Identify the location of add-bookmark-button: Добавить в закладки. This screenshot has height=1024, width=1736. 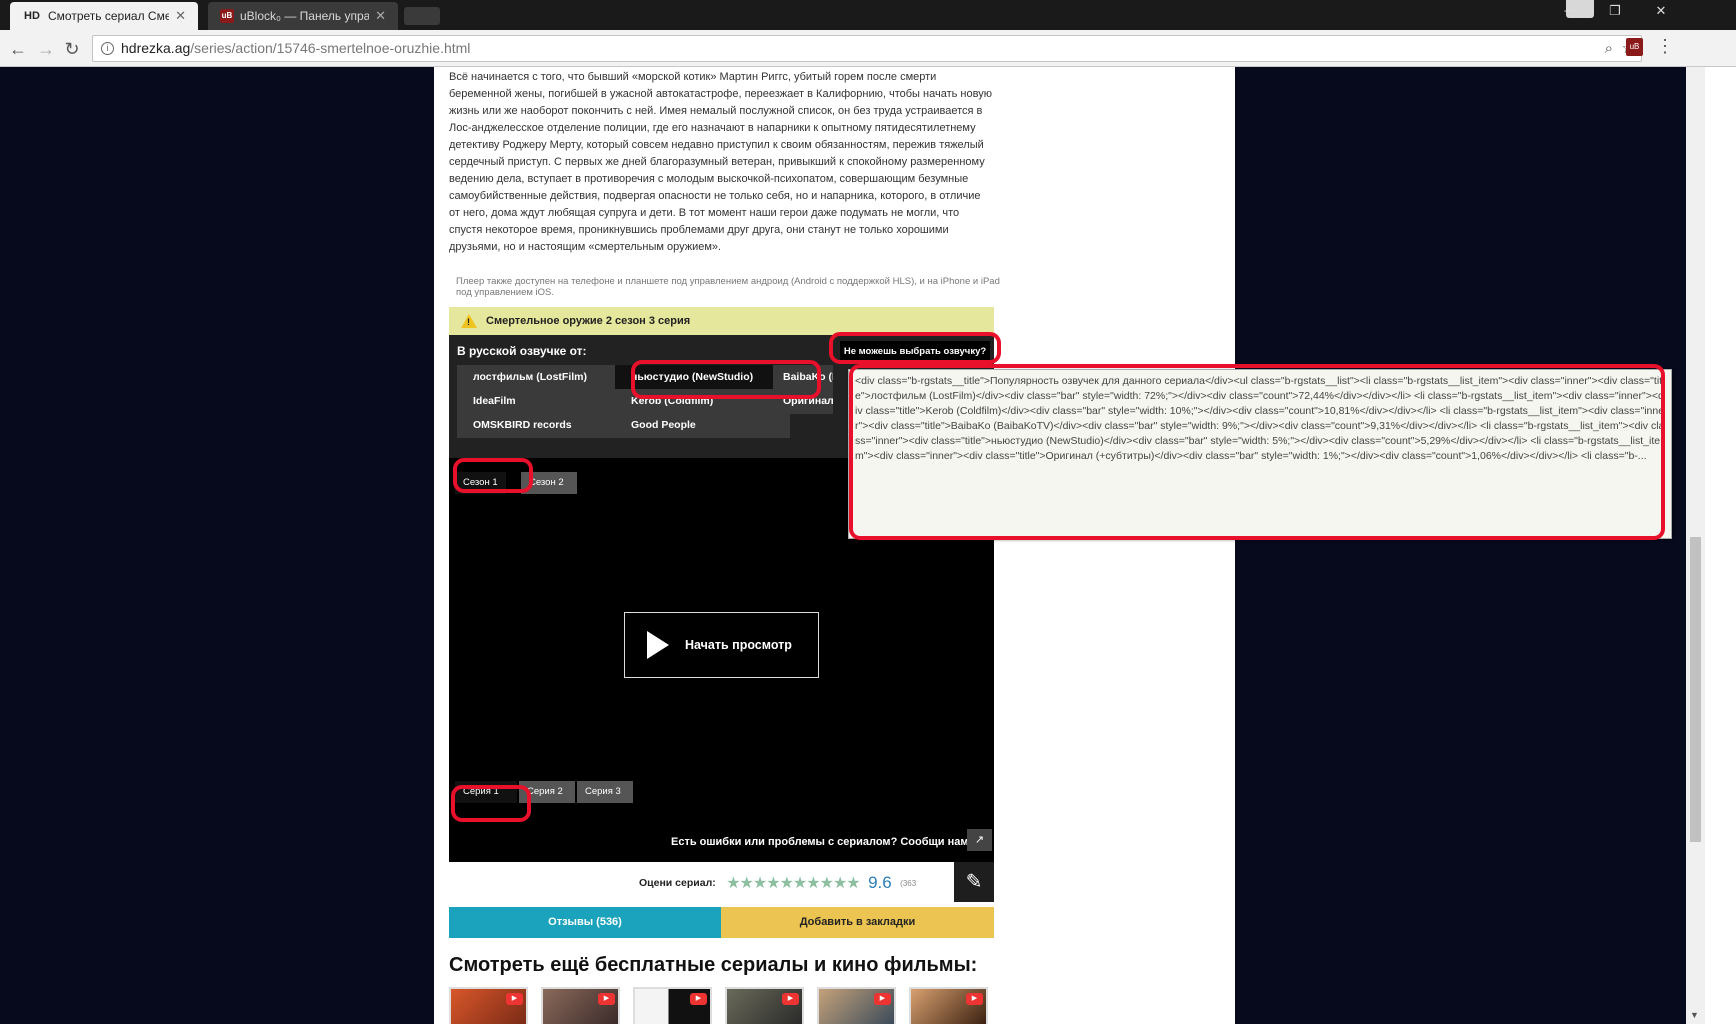
(857, 922).